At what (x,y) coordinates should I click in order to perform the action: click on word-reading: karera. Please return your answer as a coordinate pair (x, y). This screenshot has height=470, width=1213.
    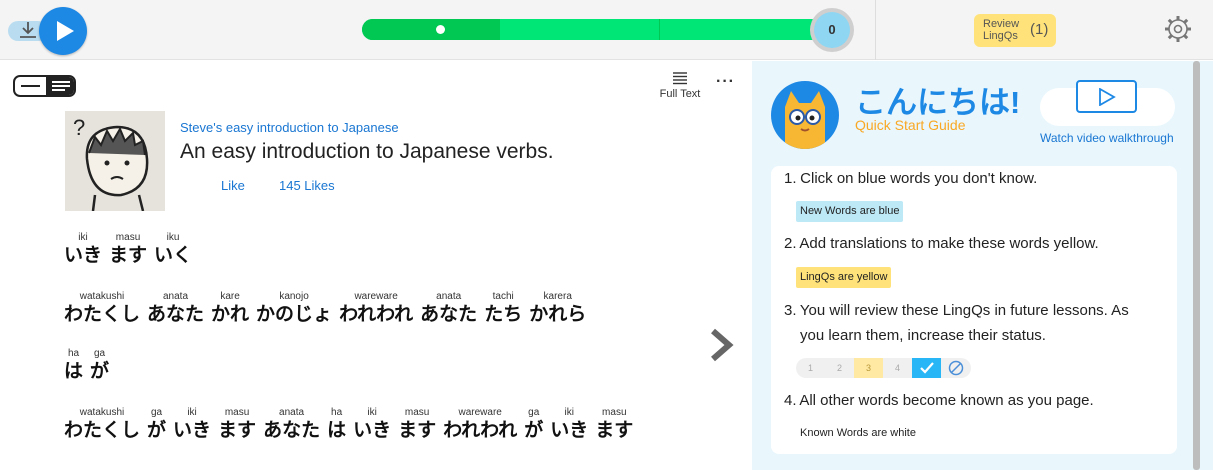
    Looking at the image, I should click on (557, 296).